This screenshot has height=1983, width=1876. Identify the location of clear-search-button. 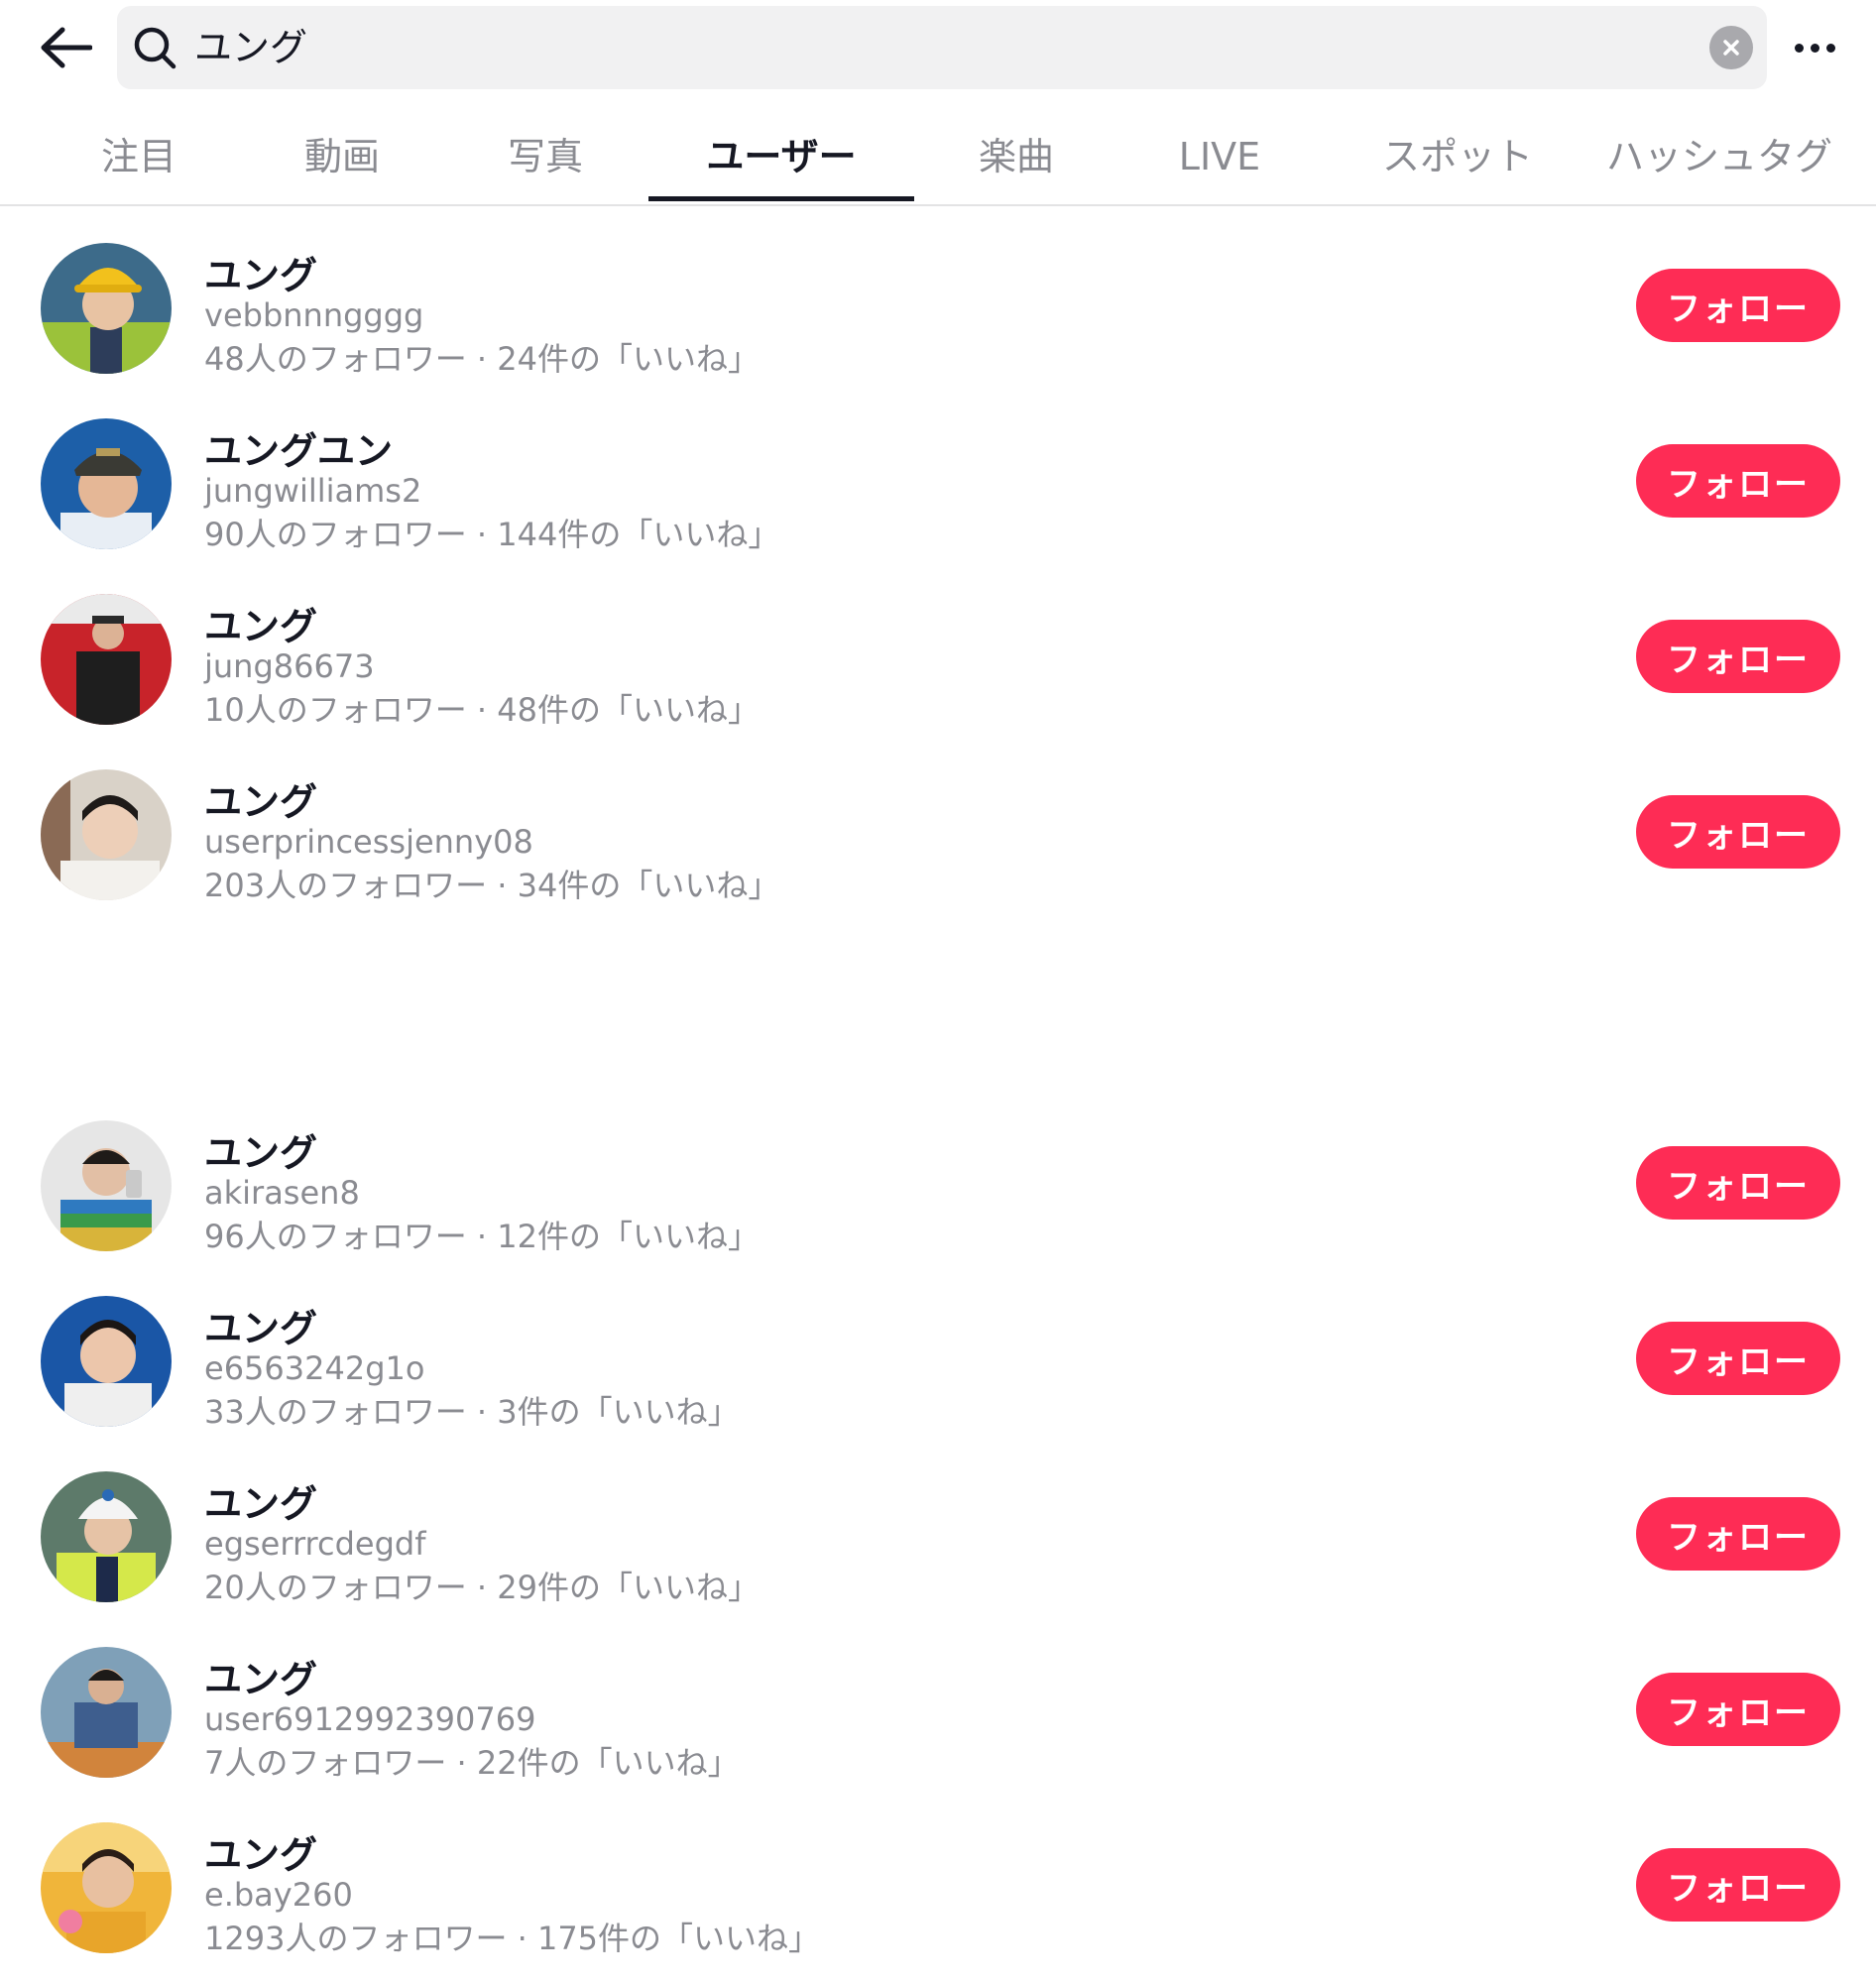
(1731, 48).